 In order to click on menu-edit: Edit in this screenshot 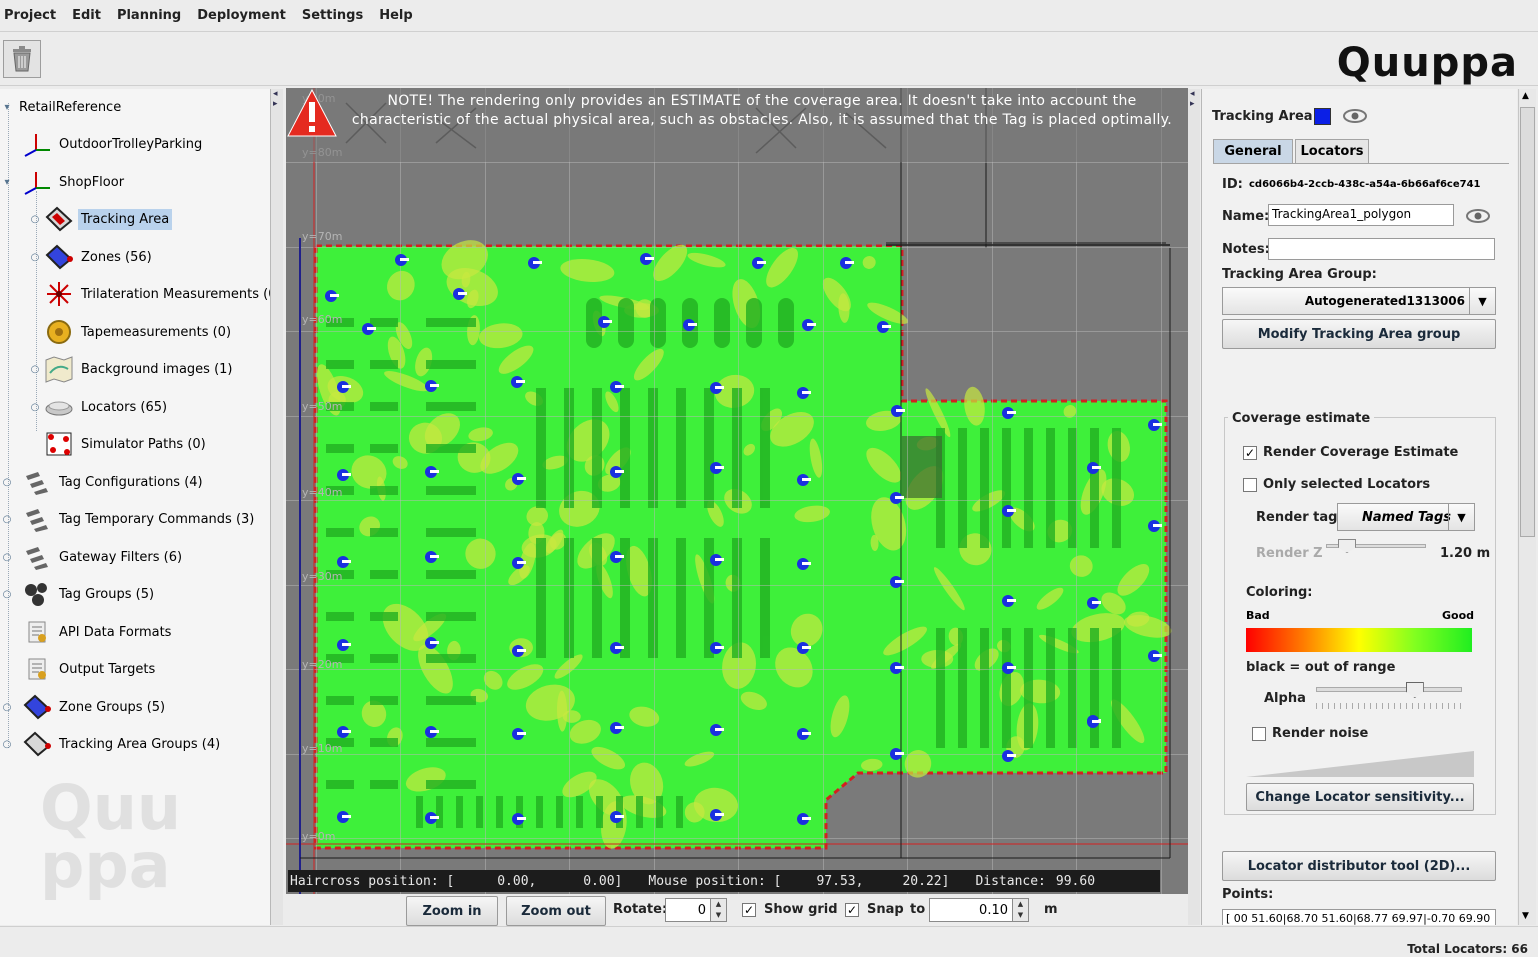, I will do `click(89, 15)`.